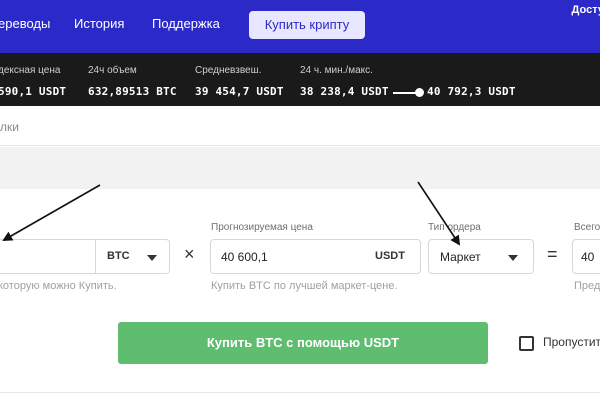  What do you see at coordinates (439, 213) in the screenshot?
I see `arrow-to-order-type` at bounding box center [439, 213].